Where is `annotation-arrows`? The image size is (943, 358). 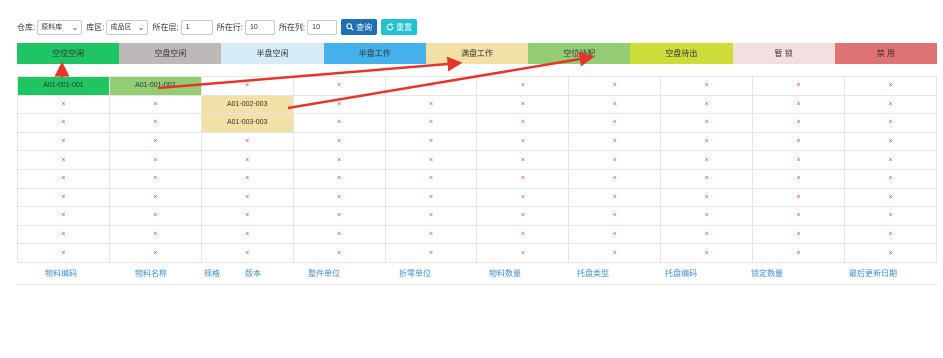
annotation-arrows is located at coordinates (324, 80).